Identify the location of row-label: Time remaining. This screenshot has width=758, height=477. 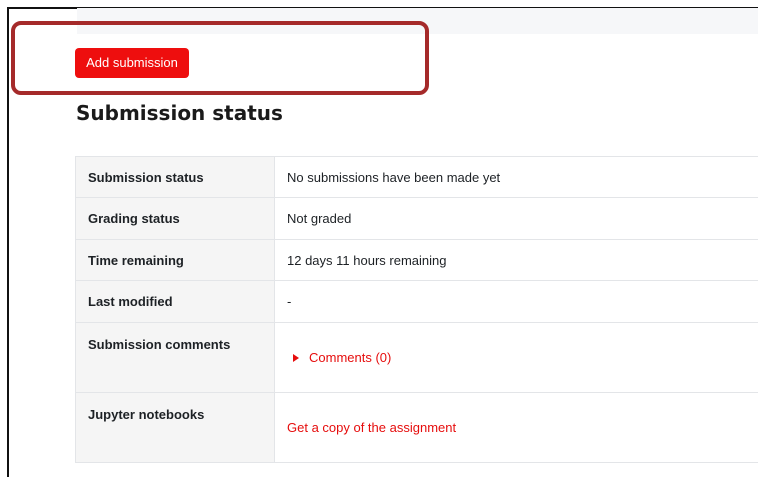
(175, 260).